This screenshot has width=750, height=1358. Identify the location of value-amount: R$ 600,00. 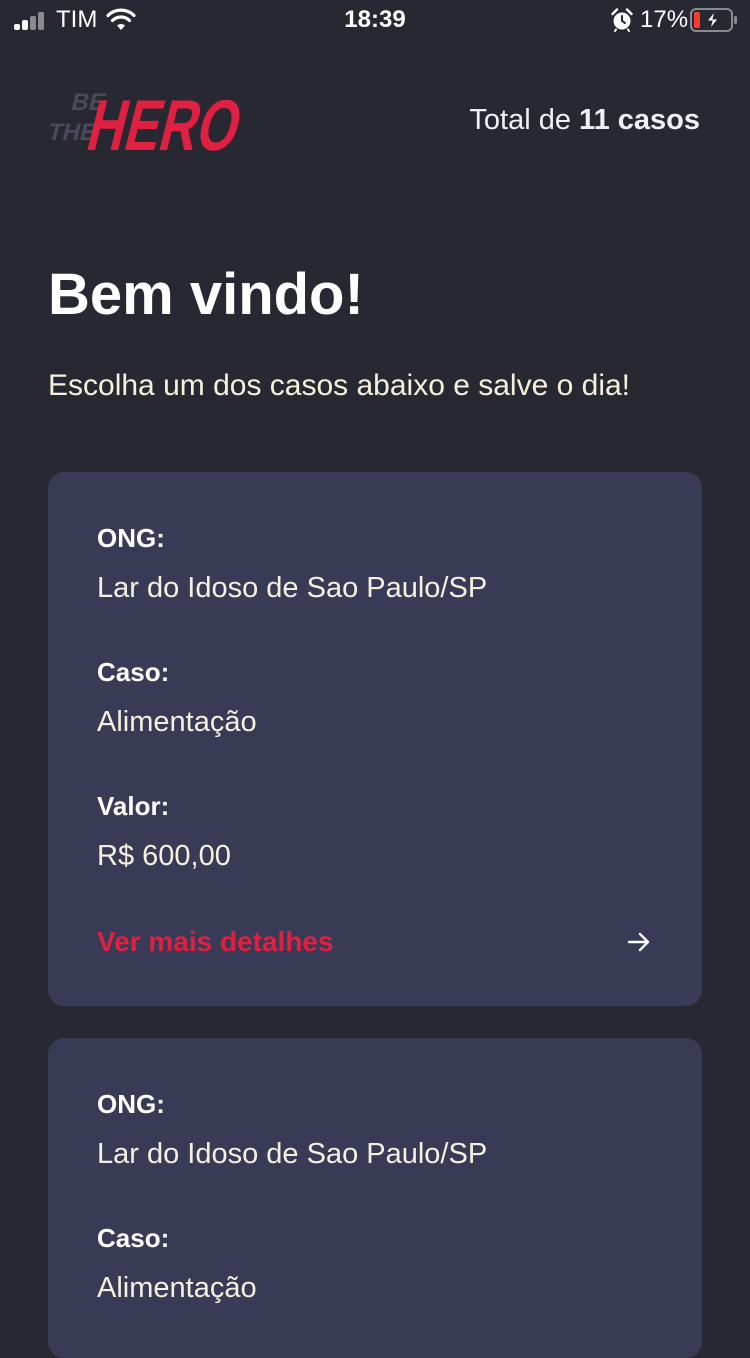
(164, 856).